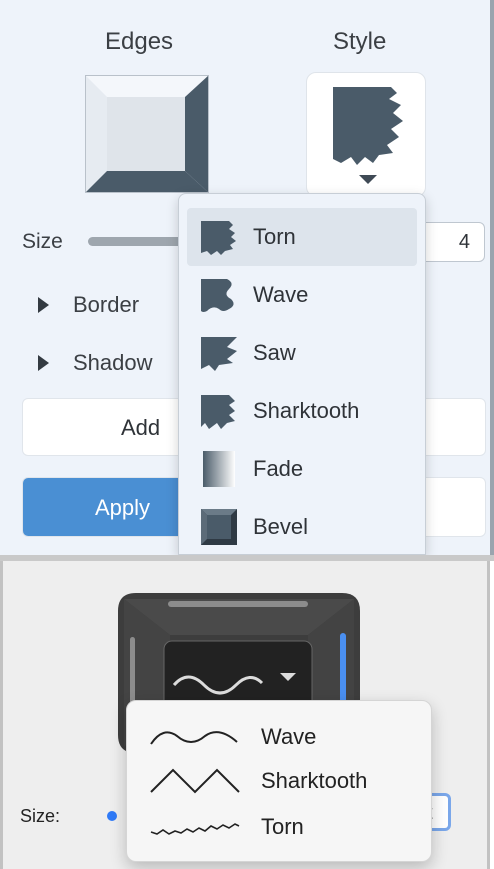 The width and height of the screenshot is (494, 869). What do you see at coordinates (194, 738) in the screenshot?
I see `wave-line-icon` at bounding box center [194, 738].